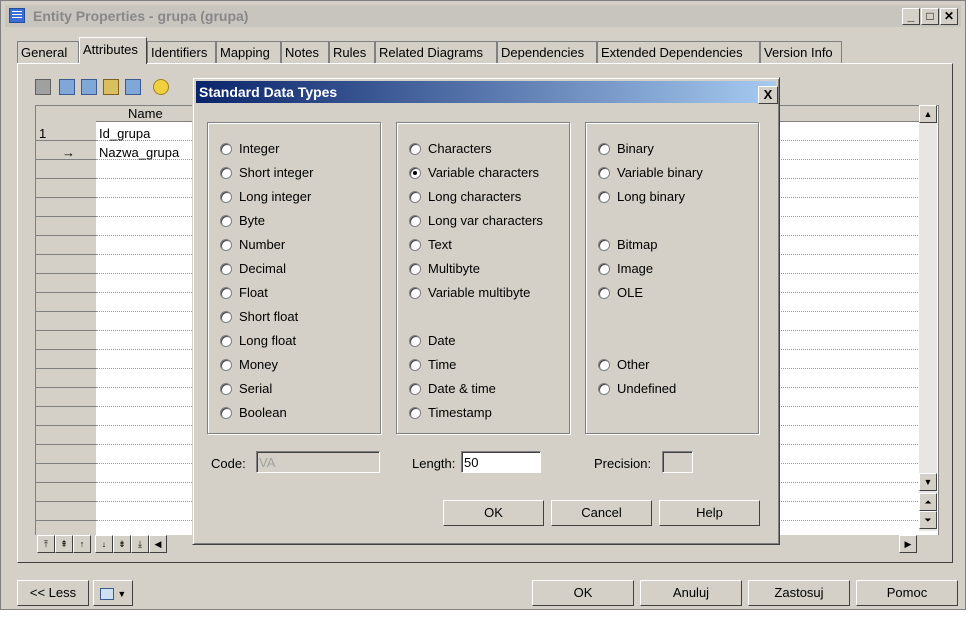  Describe the element at coordinates (305, 52) in the screenshot. I see `tab-notes: Notes` at that location.